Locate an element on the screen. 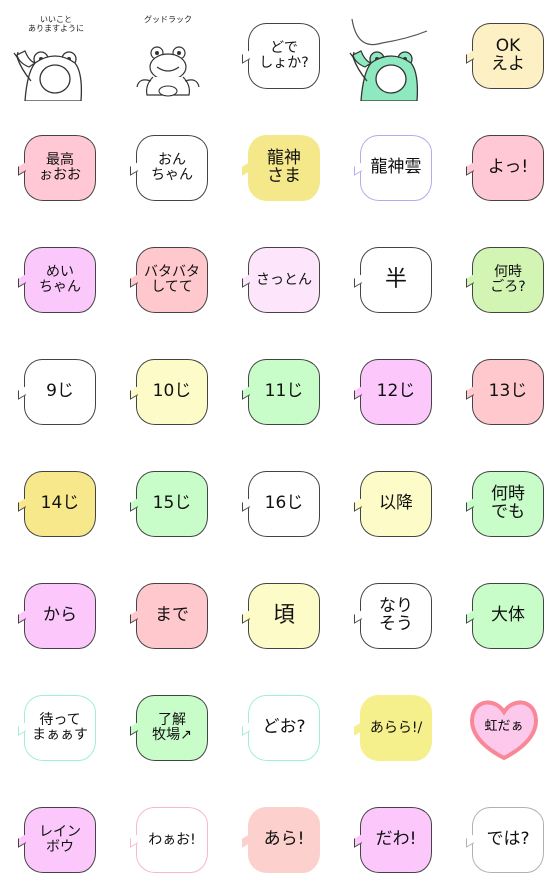  sticker-text: よっ! is located at coordinates (508, 167).